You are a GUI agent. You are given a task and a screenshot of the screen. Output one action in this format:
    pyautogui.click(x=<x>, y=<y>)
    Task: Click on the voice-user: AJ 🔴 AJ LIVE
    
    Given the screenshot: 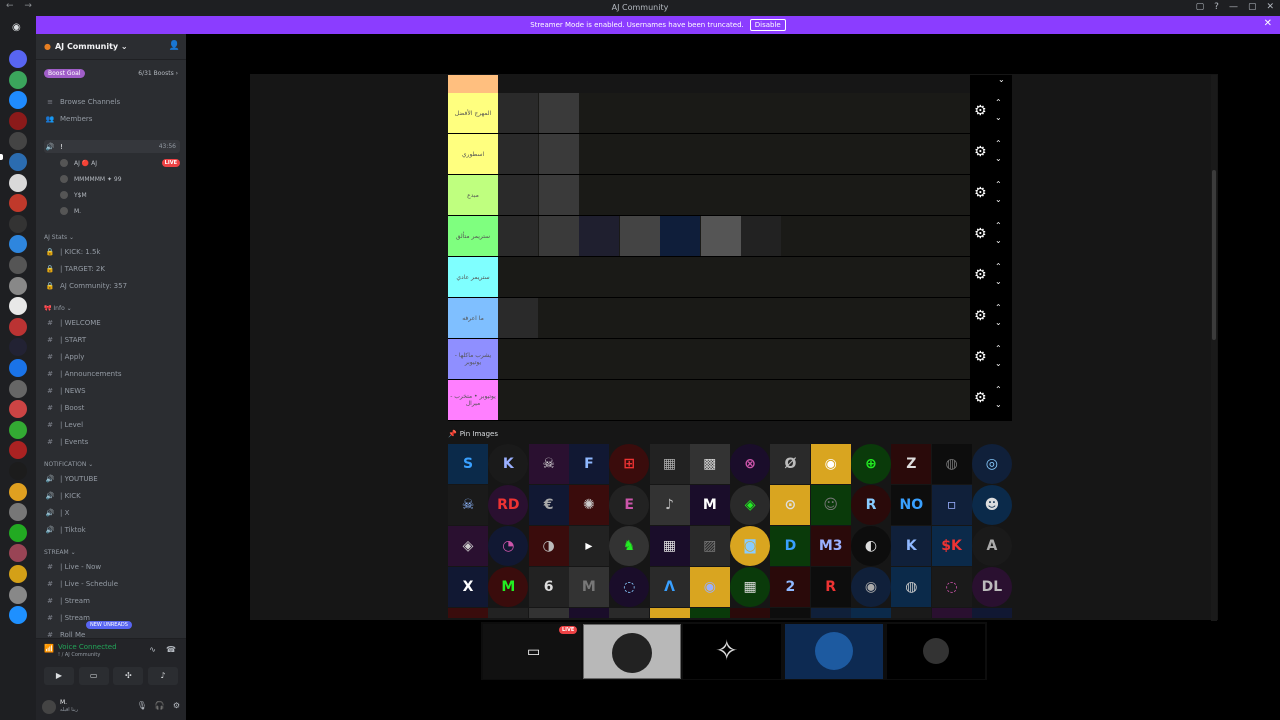 What is the action you would take?
    pyautogui.click(x=120, y=163)
    